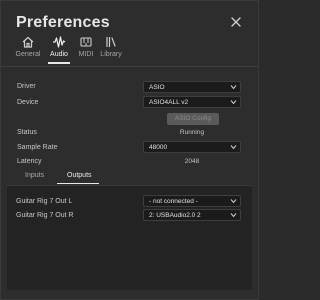 This screenshot has width=320, height=300. I want to click on status-label: Status, so click(27, 132).